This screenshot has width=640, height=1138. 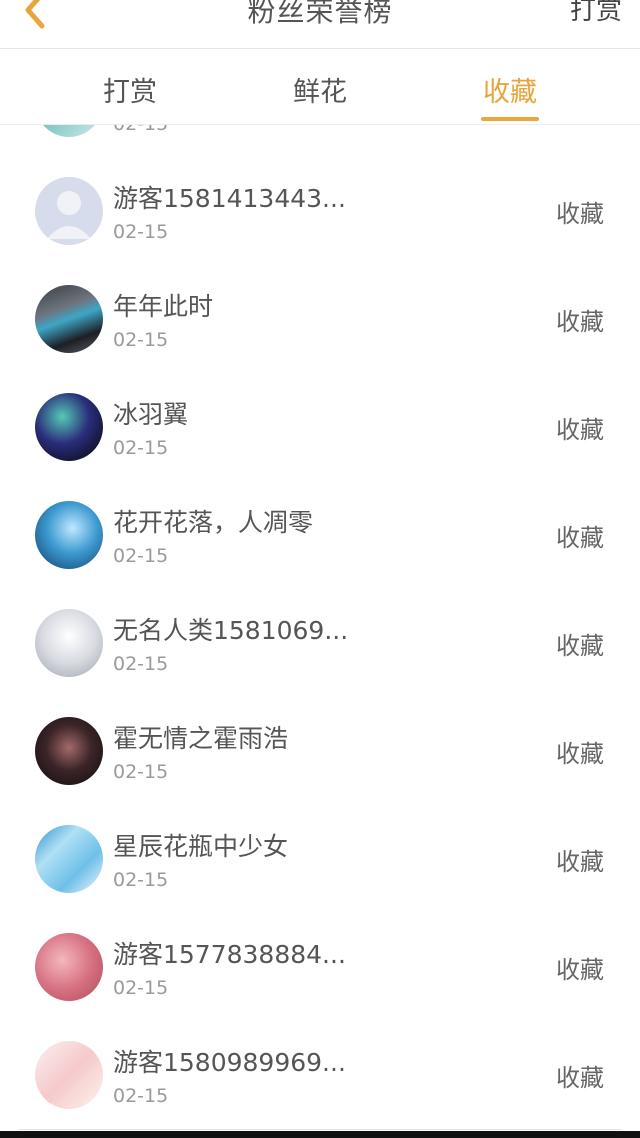 I want to click on user-name: 冰羽翼, so click(x=151, y=414).